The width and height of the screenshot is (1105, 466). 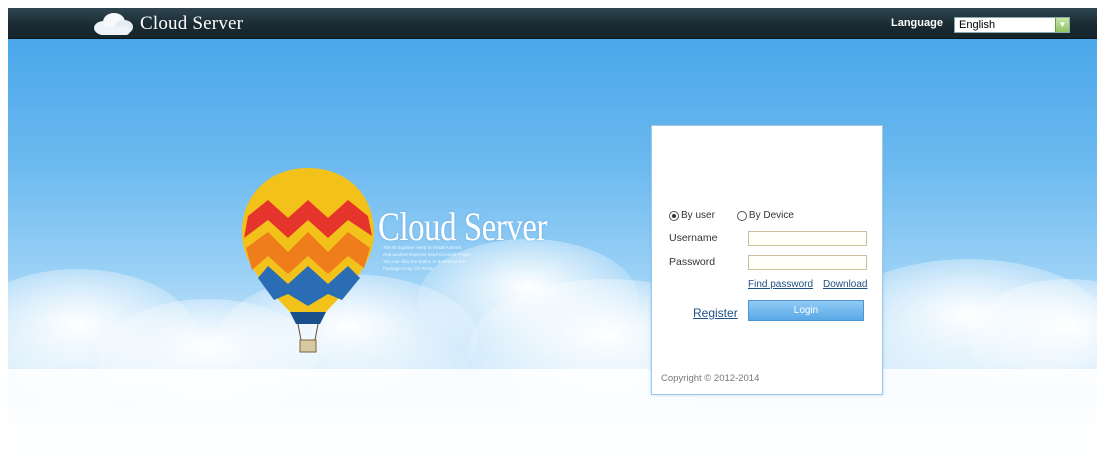 What do you see at coordinates (693, 238) in the screenshot?
I see `username-label: Username` at bounding box center [693, 238].